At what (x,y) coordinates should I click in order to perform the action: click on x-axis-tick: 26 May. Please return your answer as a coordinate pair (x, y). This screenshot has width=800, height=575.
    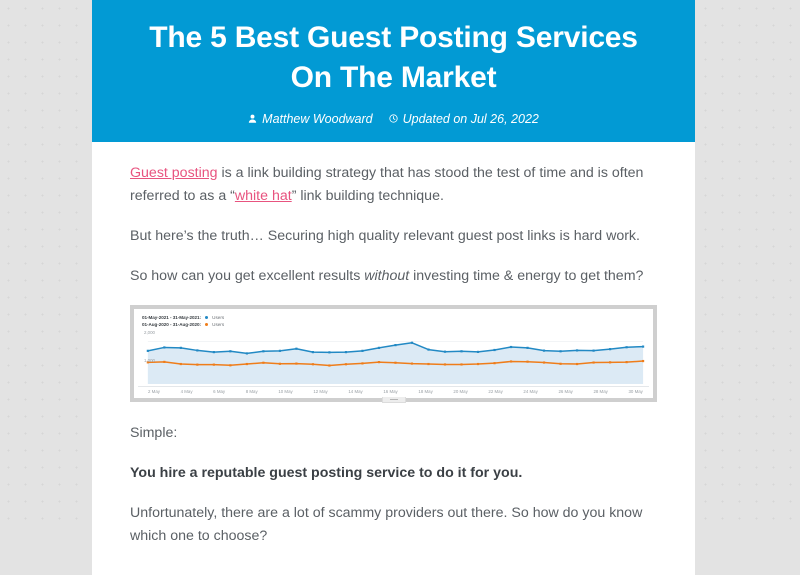
    Looking at the image, I should click on (565, 392).